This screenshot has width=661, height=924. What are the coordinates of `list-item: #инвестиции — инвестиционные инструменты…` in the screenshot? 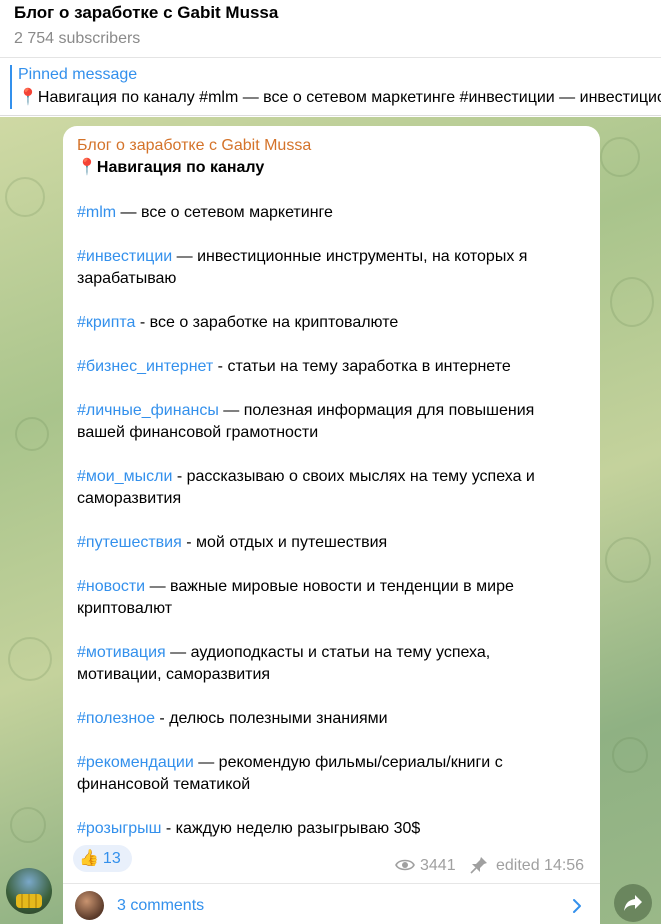 It's located at (327, 268).